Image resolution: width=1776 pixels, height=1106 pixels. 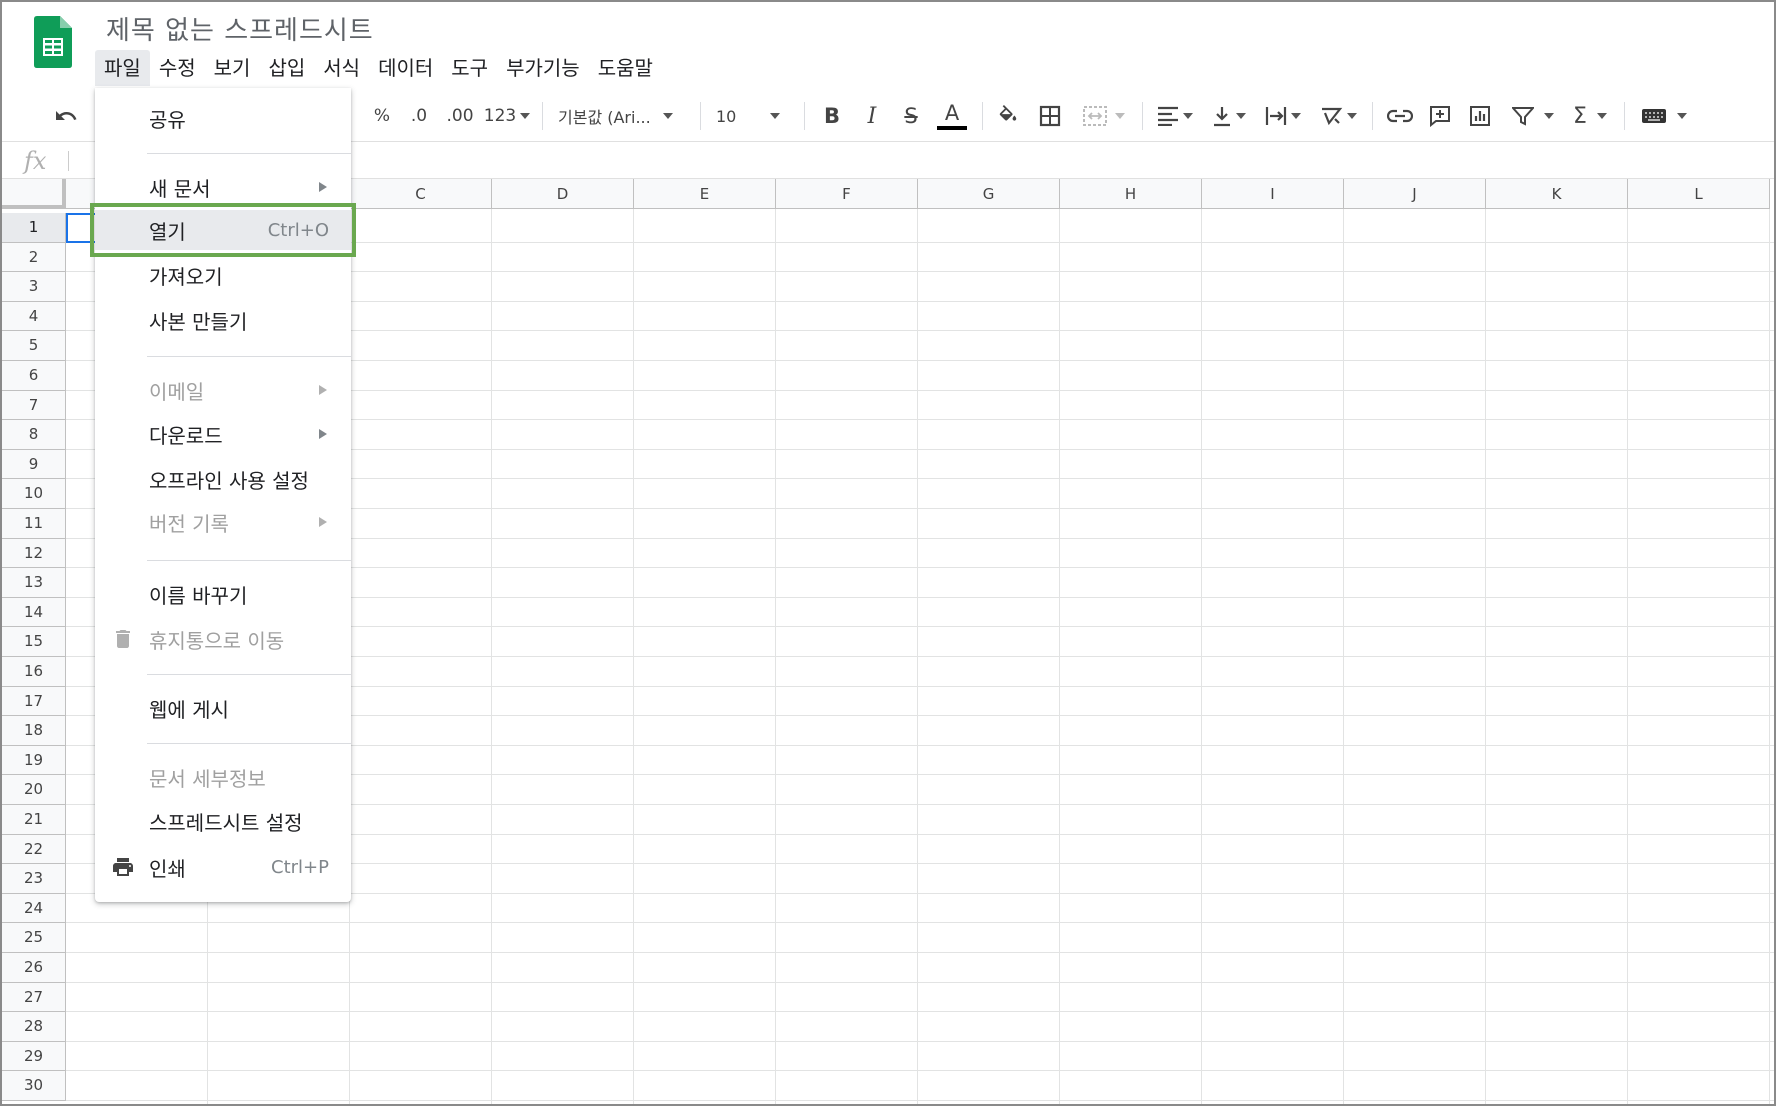 What do you see at coordinates (34, 760) in the screenshot?
I see `row-header-19: 19` at bounding box center [34, 760].